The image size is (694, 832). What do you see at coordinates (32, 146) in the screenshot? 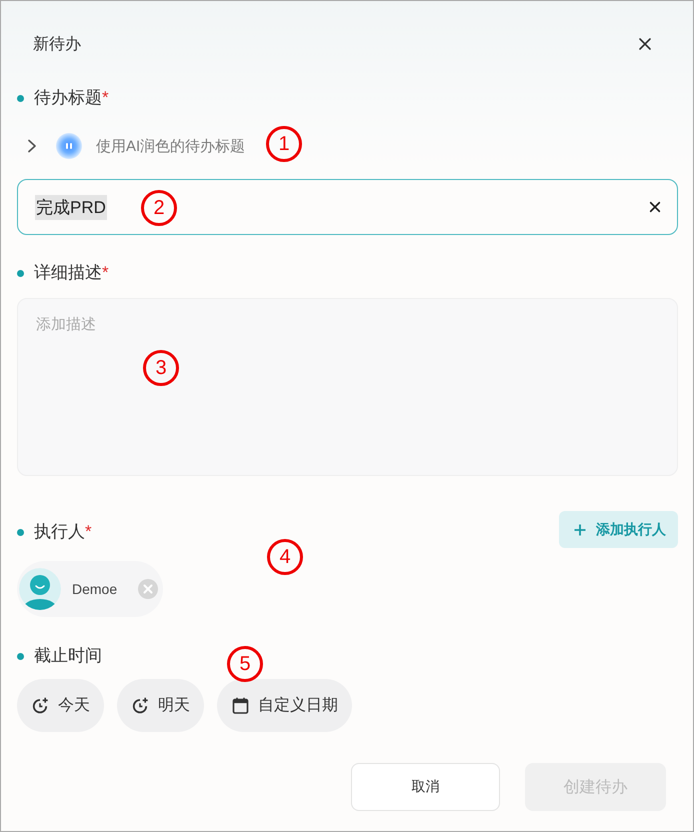
I see `chevron-icon` at bounding box center [32, 146].